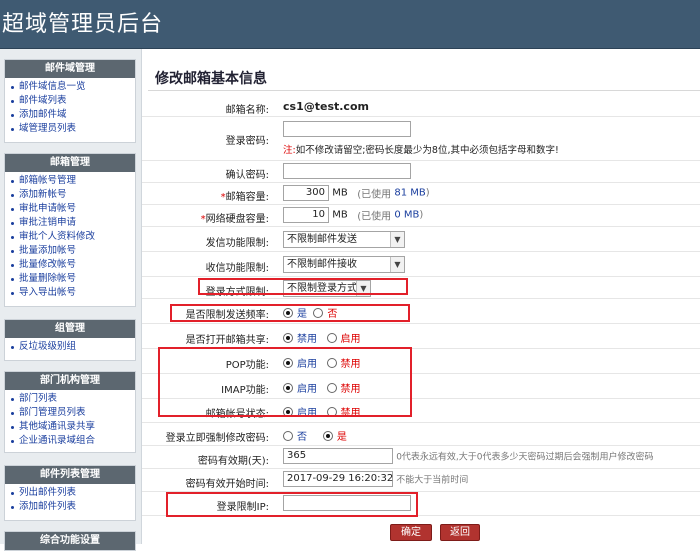 This screenshot has height=551, width=700. I want to click on highlight-box-protocols, so click(285, 382).